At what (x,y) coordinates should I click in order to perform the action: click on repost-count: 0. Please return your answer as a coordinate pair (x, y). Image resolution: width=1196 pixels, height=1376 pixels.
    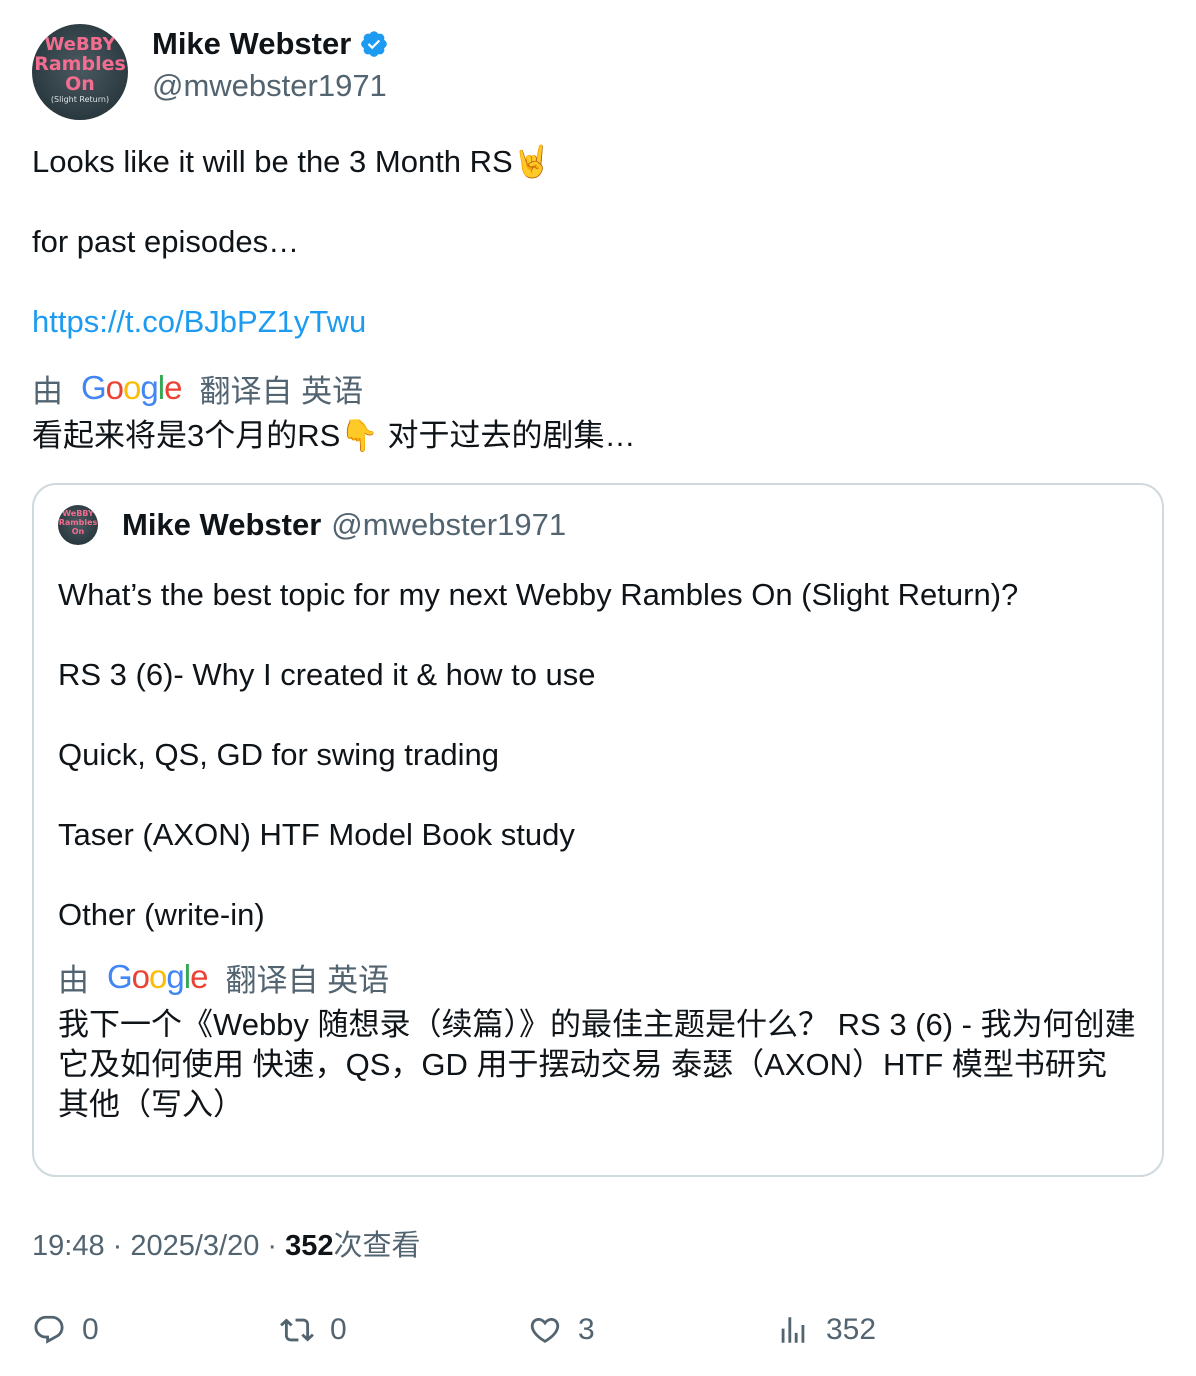
    Looking at the image, I should click on (338, 1329).